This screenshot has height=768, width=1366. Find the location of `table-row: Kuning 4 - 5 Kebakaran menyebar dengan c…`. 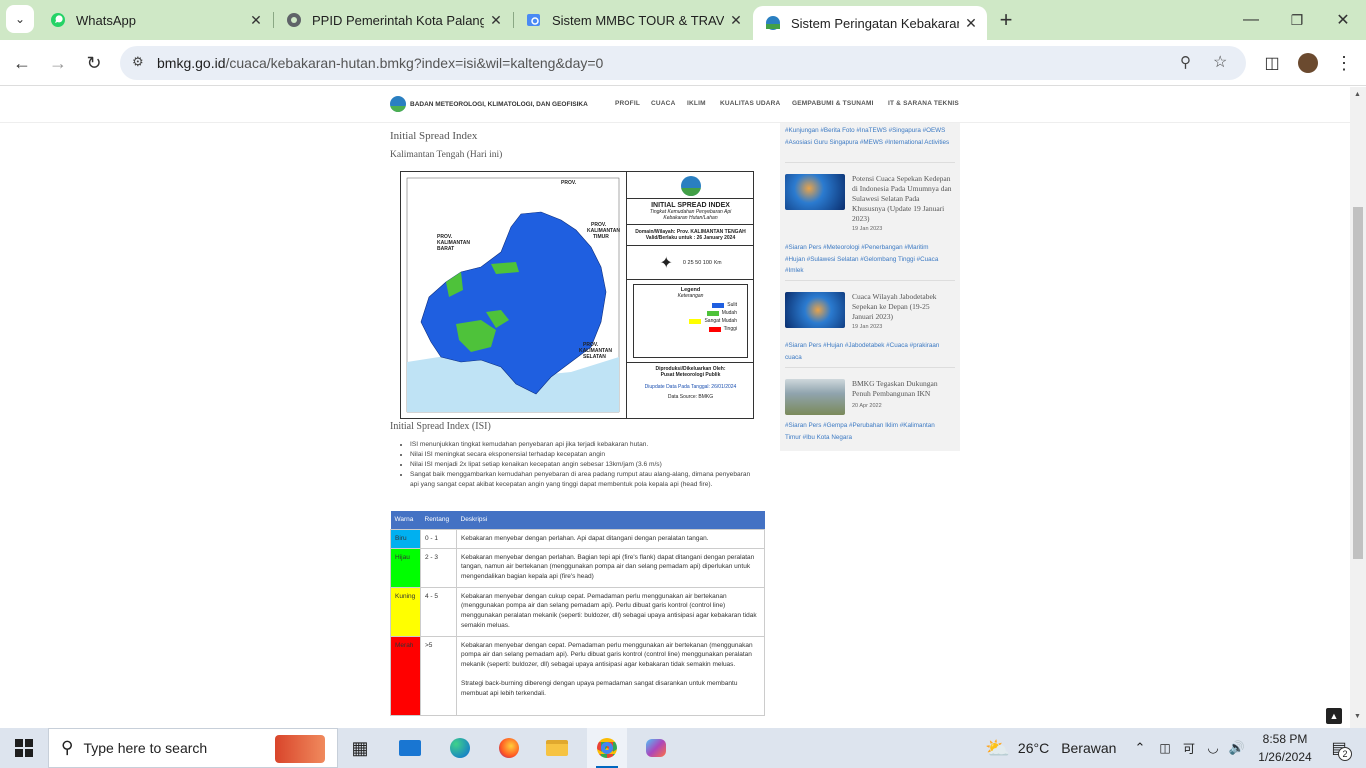

table-row: Kuning 4 - 5 Kebakaran menyebar dengan c… is located at coordinates (577, 611).